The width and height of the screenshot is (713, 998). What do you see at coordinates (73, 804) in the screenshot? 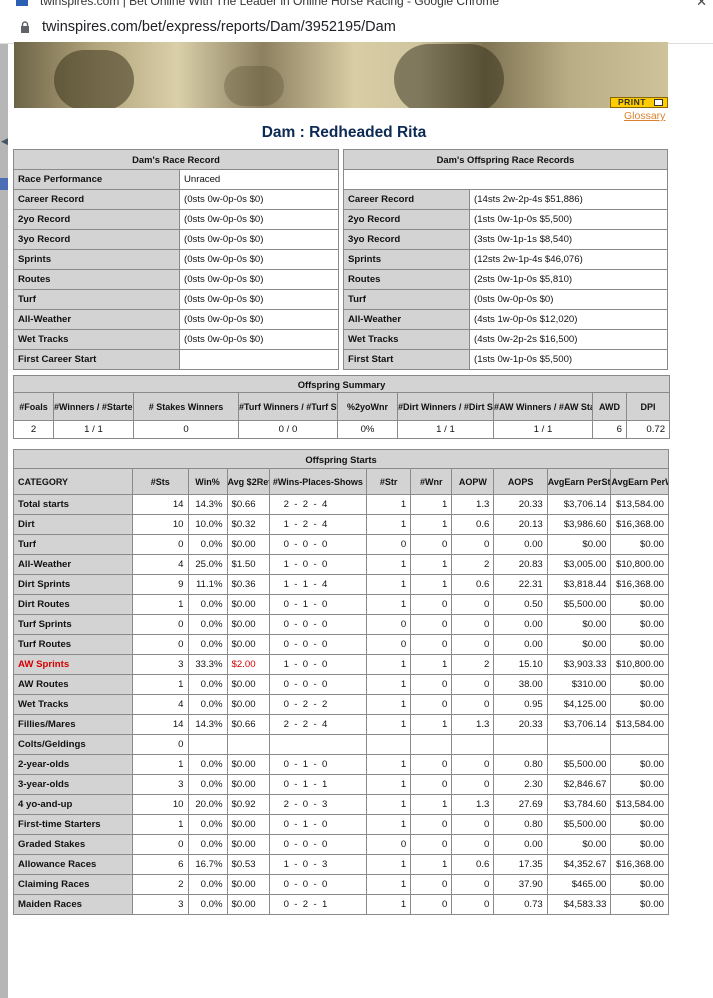
I see `category-label: 4 yo-and-up` at bounding box center [73, 804].